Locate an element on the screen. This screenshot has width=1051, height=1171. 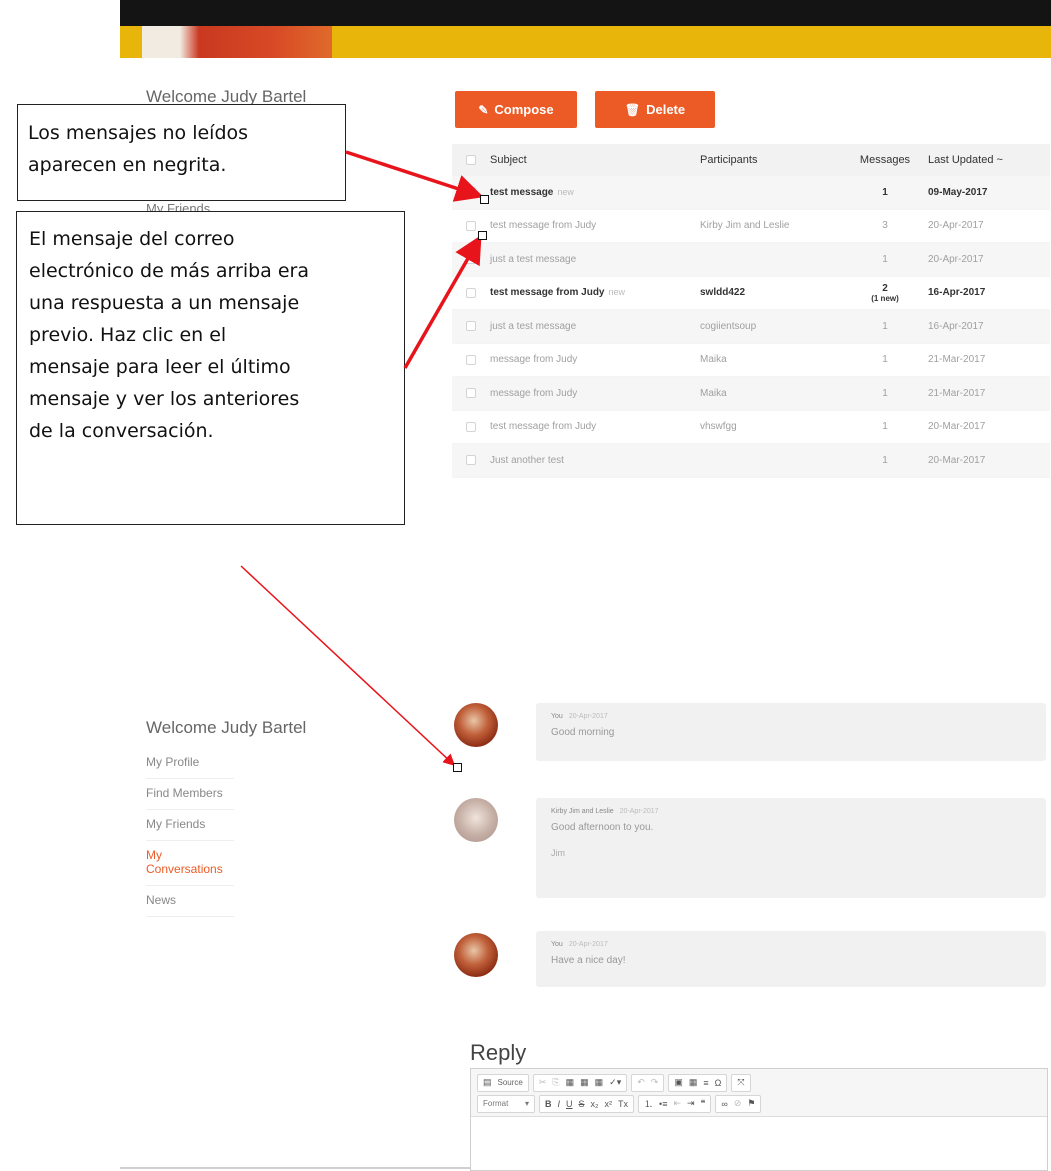
redo-icon: ↷ is located at coordinates (655, 1082).